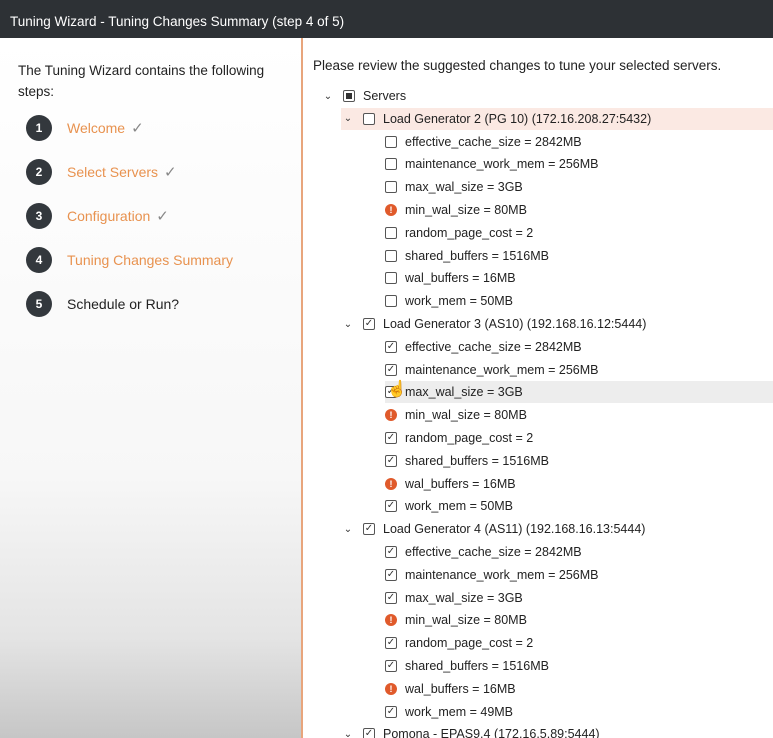 The width and height of the screenshot is (773, 738). I want to click on step-welcome: 1 Welcome ✓, so click(85, 128).